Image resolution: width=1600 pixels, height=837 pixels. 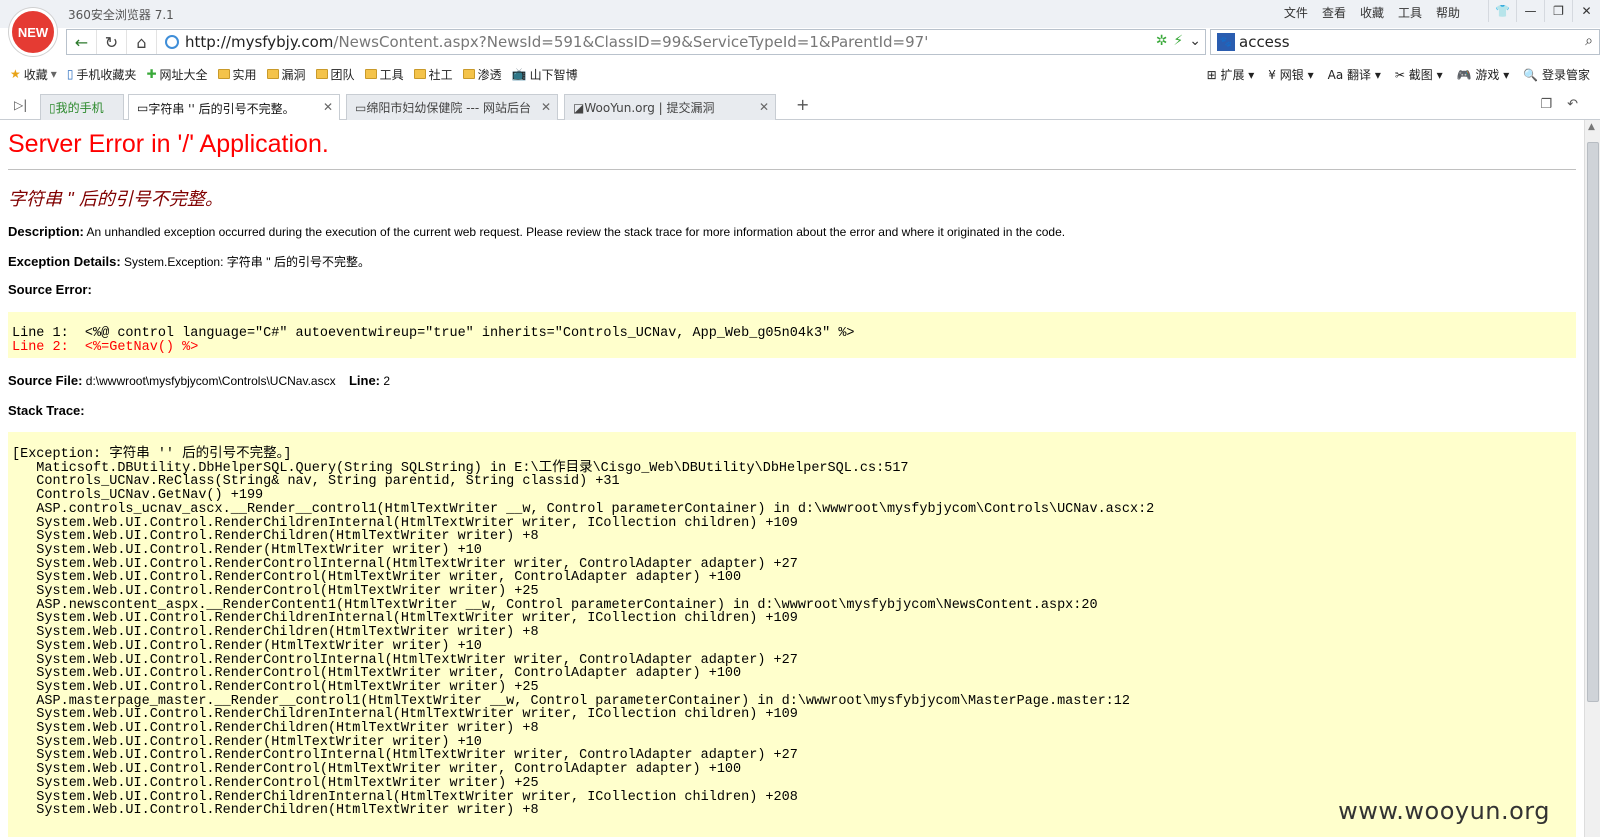 I want to click on login-manager-button: 🔍 登录管家, so click(x=1556, y=74).